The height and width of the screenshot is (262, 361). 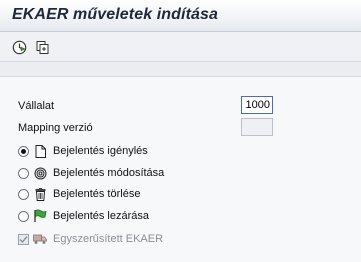 I want to click on mapping-version-field, so click(x=257, y=127).